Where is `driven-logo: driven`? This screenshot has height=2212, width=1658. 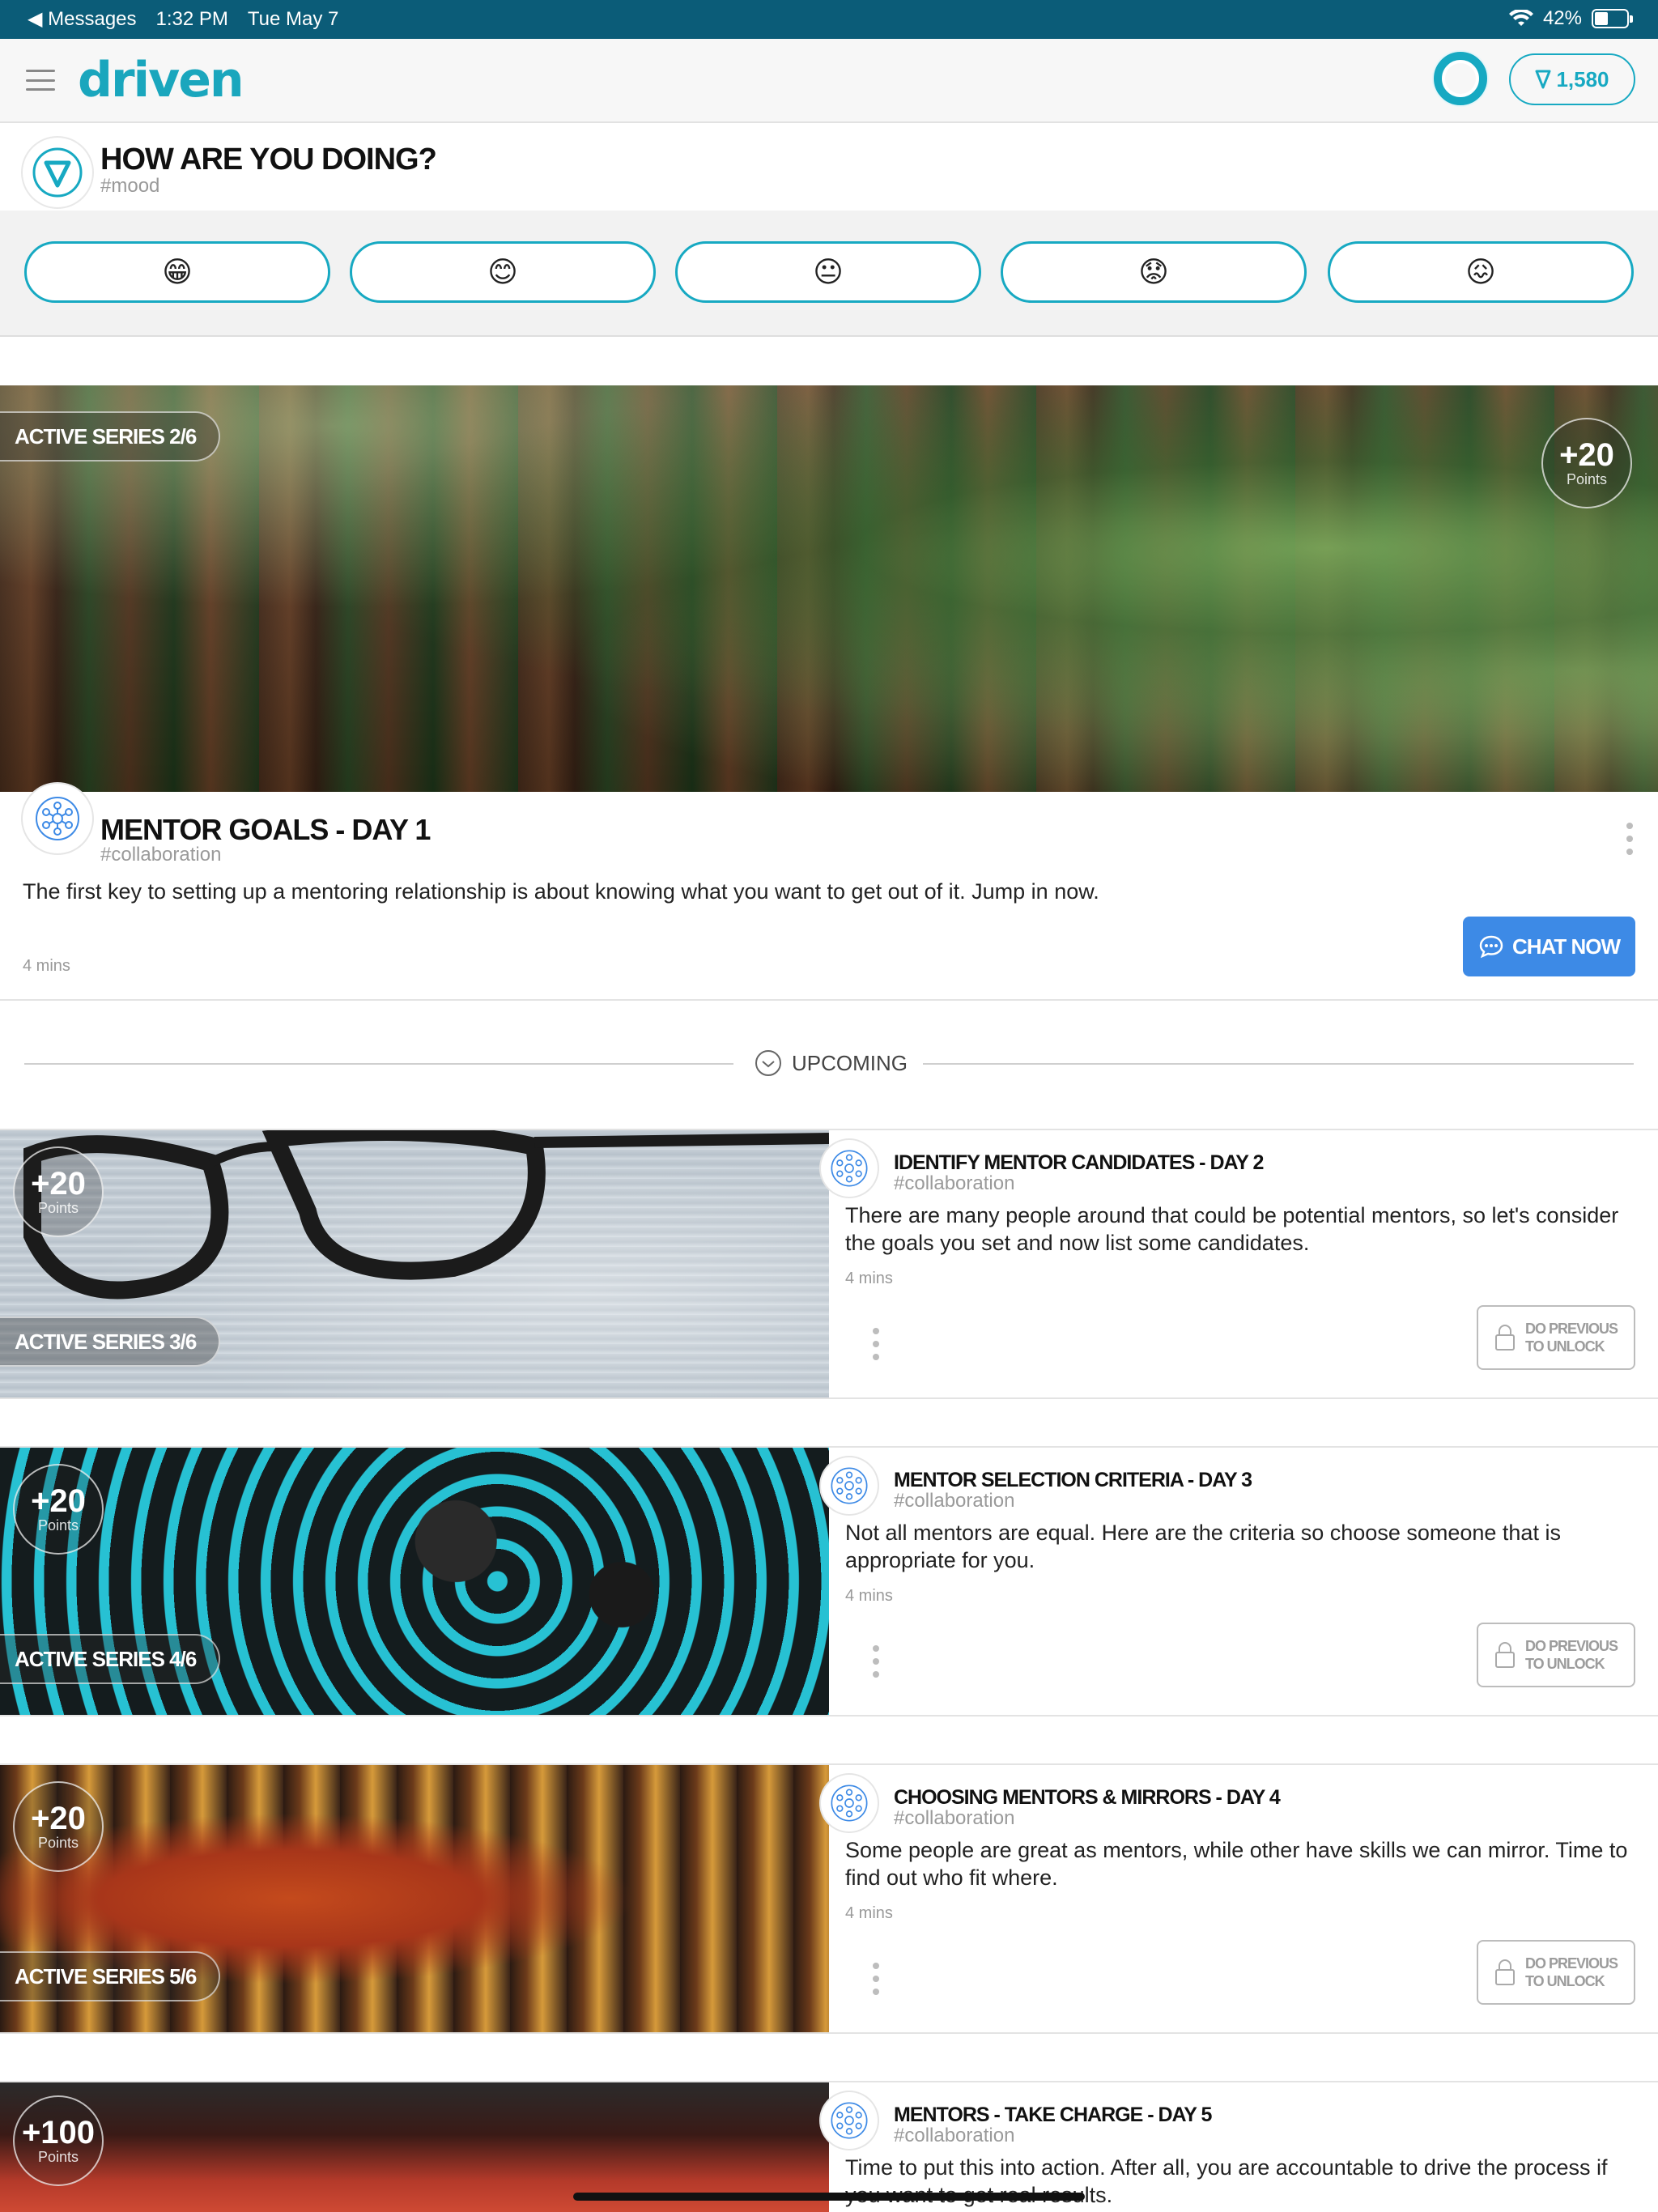 driven-logo: driven is located at coordinates (161, 80).